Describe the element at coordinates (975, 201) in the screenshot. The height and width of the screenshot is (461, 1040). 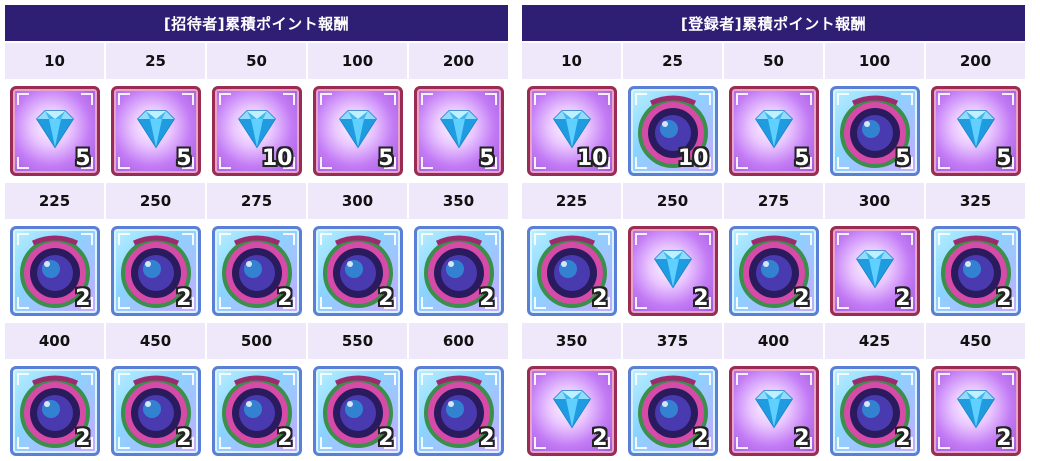
I see `points-threshold: 325` at that location.